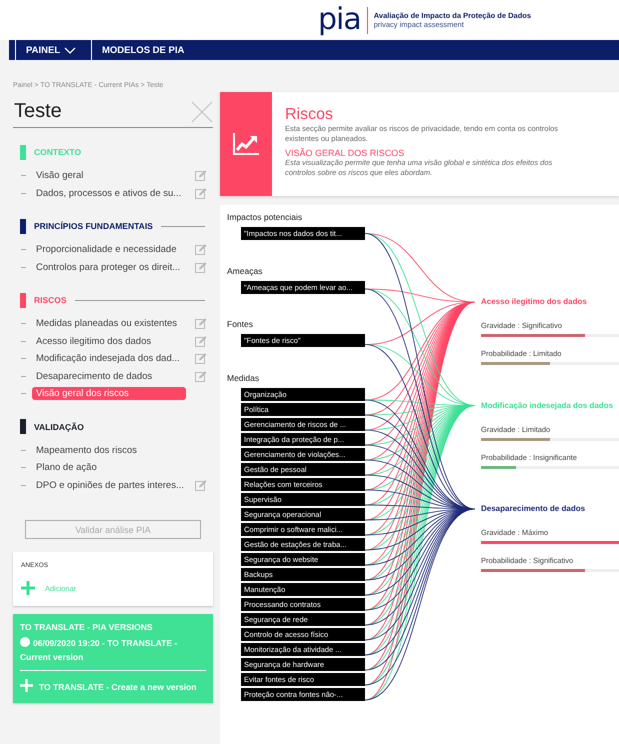  Describe the element at coordinates (533, 509) in the screenshot. I see `risk-title: Desaparecimento de dados` at that location.